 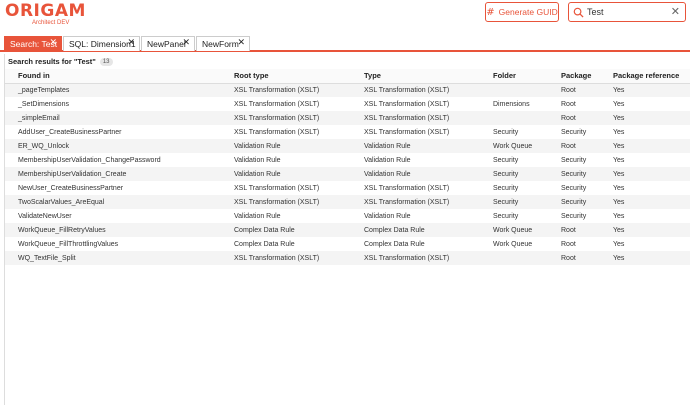 I want to click on results-heading: Search results for "Test" 13, so click(x=60, y=61).